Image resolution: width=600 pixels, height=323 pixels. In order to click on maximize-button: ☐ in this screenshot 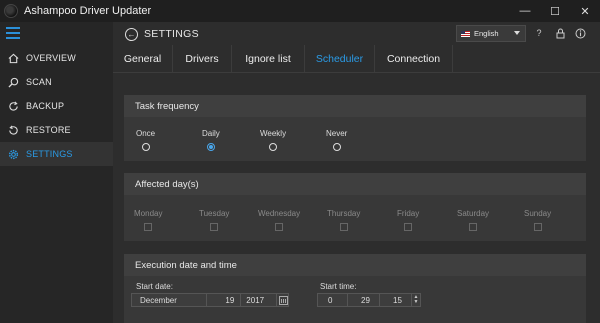, I will do `click(555, 11)`.